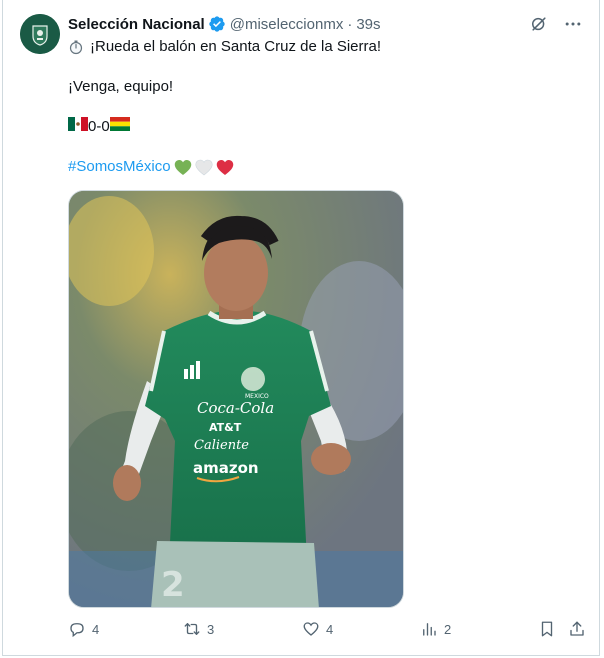 The height and width of the screenshot is (658, 604). Describe the element at coordinates (539, 24) in the screenshot. I see `grok-icon` at that location.